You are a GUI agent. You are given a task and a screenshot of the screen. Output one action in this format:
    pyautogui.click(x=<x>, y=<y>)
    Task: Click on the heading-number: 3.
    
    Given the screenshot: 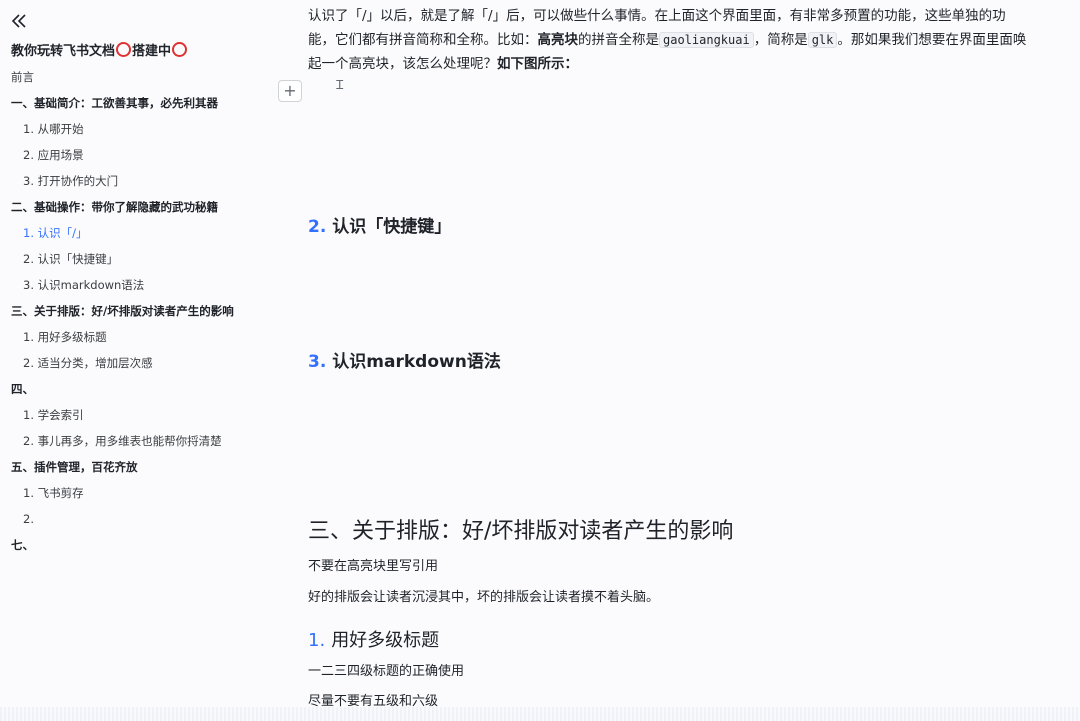 What is the action you would take?
    pyautogui.click(x=317, y=362)
    